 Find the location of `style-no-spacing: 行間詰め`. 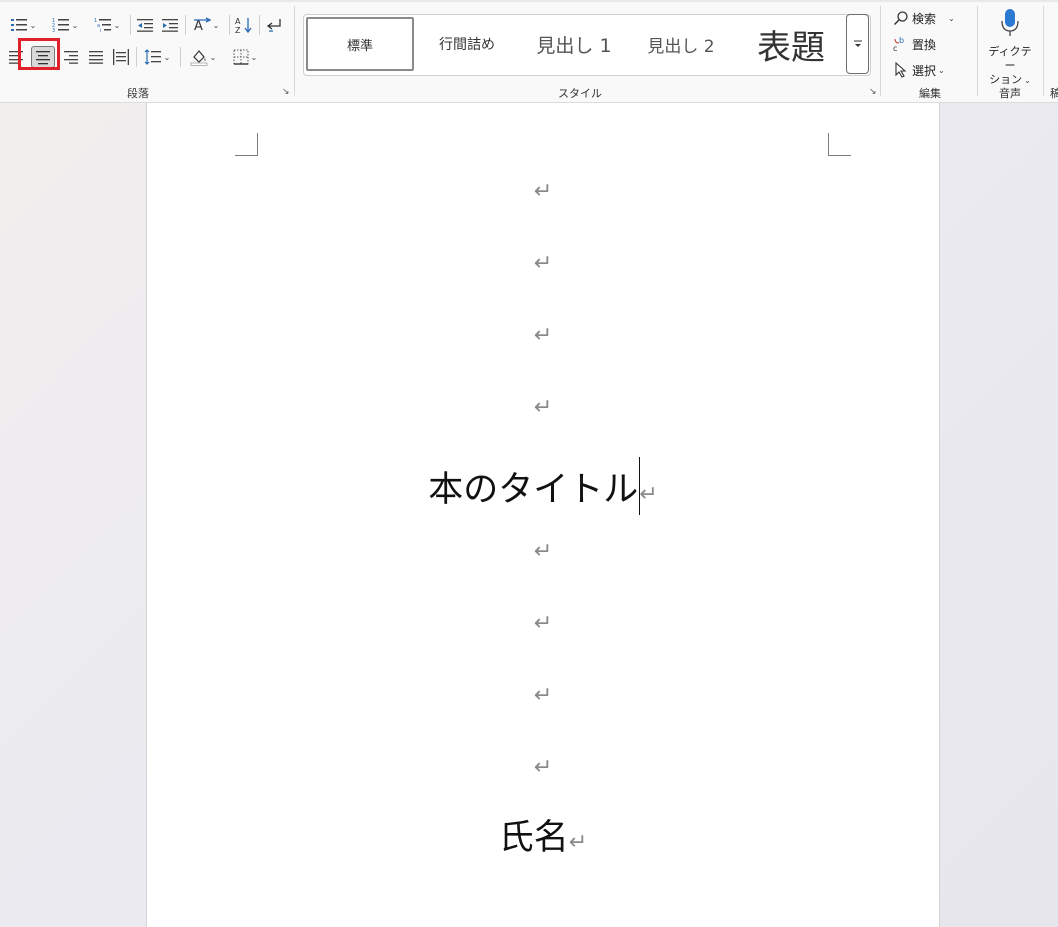

style-no-spacing: 行間詰め is located at coordinates (467, 44).